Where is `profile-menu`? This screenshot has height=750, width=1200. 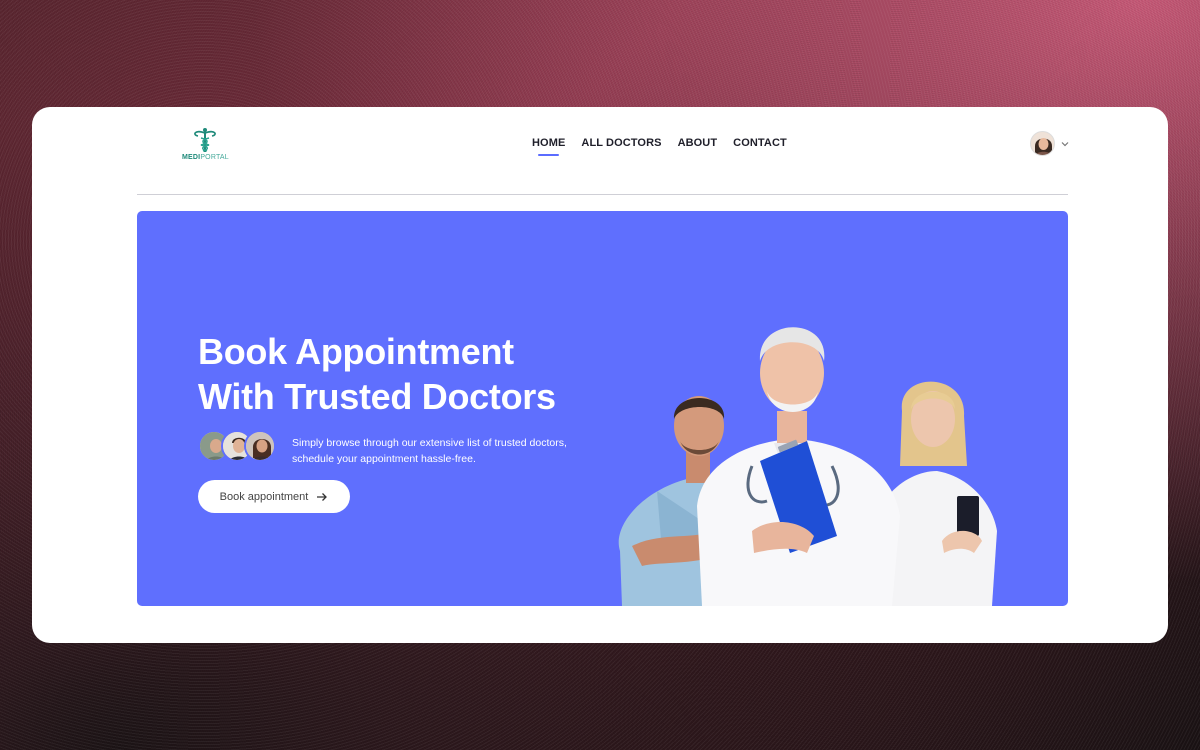 profile-menu is located at coordinates (1050, 143).